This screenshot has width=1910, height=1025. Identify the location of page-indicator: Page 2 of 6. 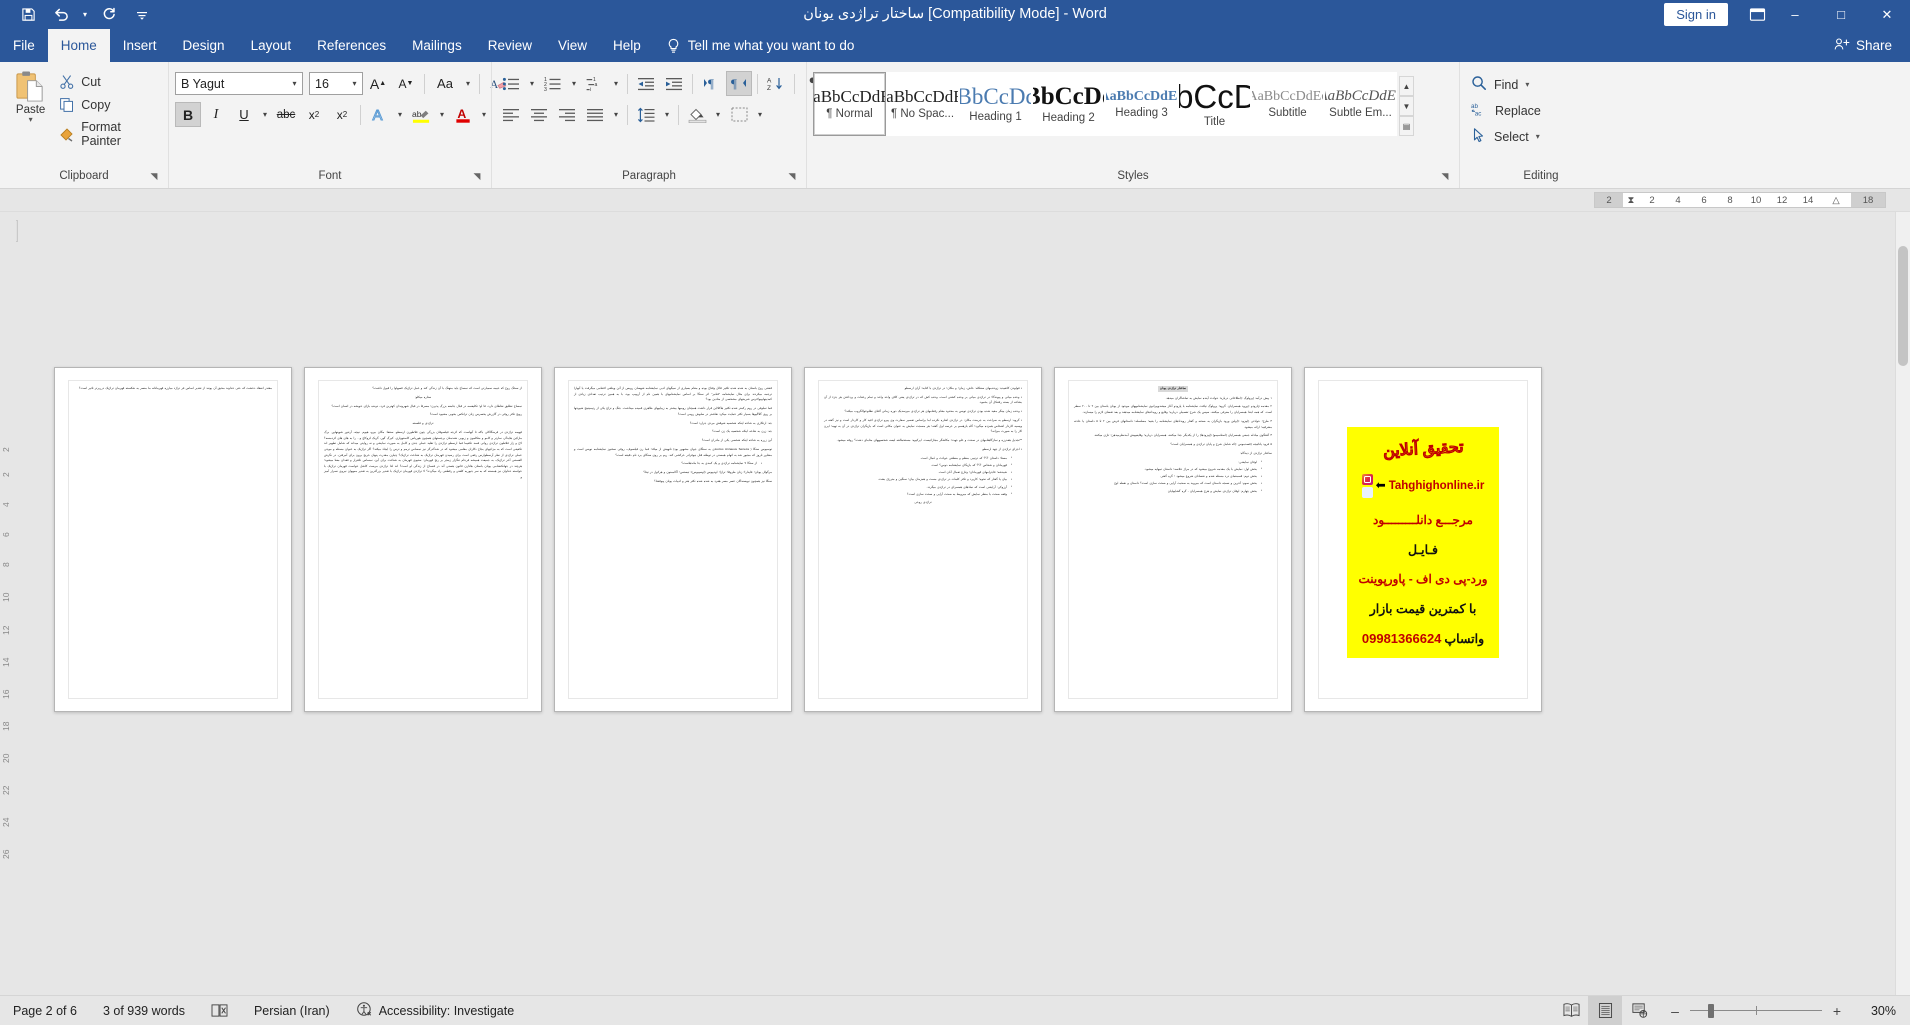
(45, 1010).